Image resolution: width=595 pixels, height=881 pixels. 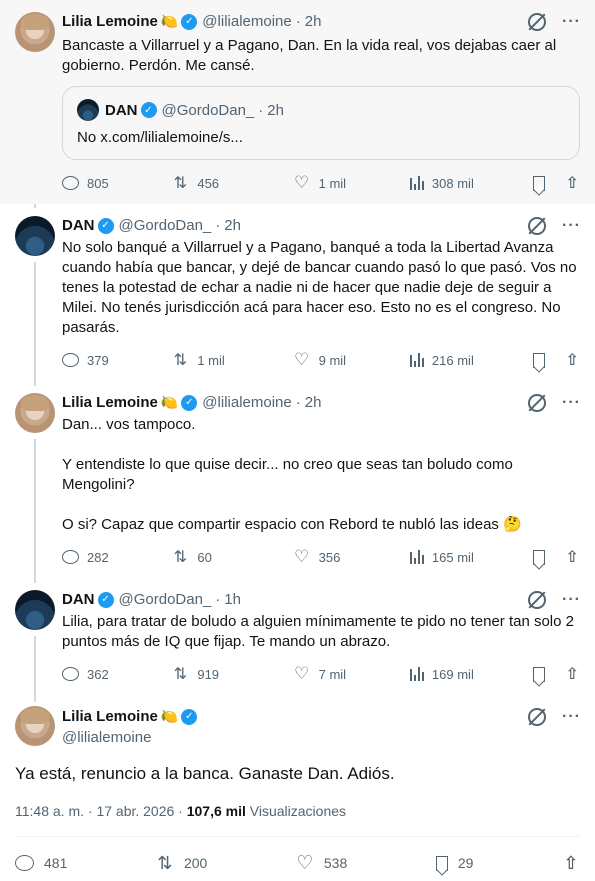 I want to click on like-count: 7 mil, so click(x=332, y=674).